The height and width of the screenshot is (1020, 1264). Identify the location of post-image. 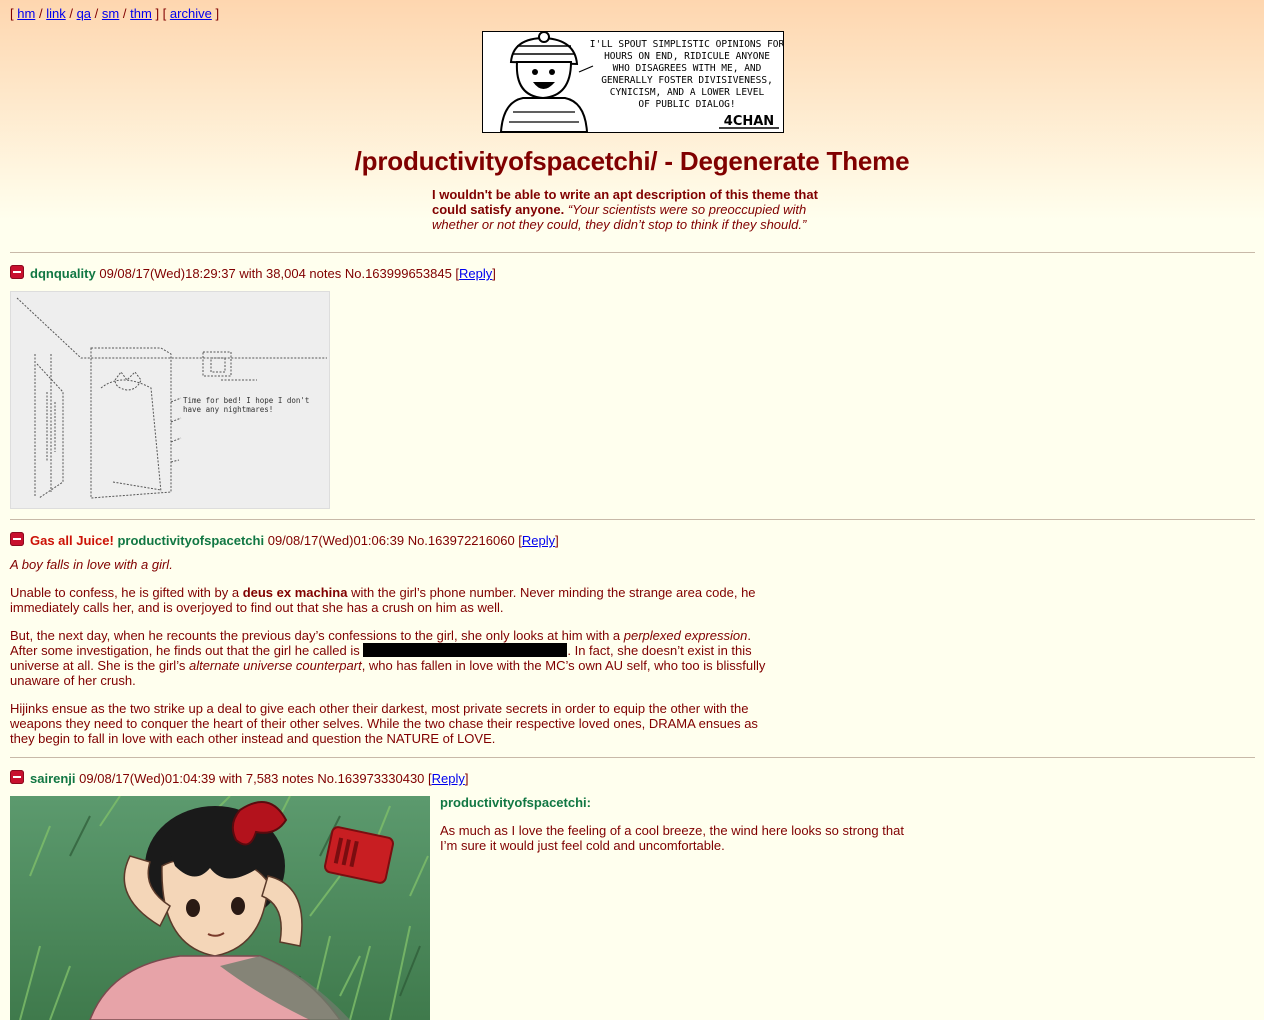
(220, 908).